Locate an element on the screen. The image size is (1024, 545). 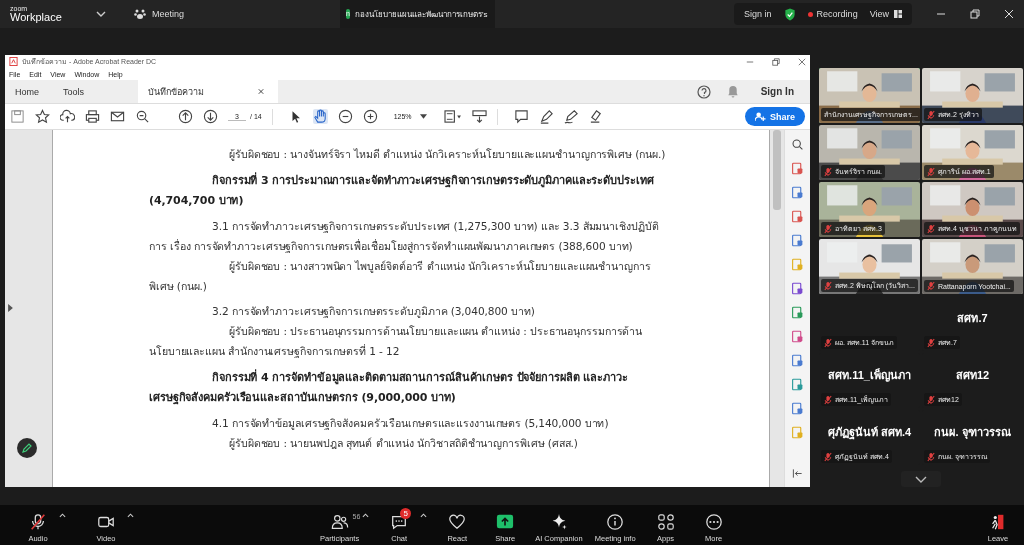
share-screen-icon is located at coordinates (505, 522).